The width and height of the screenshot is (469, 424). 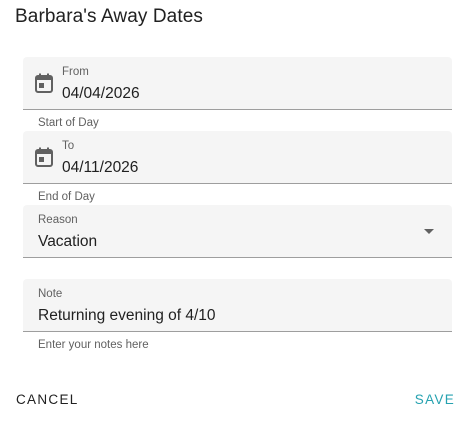 What do you see at coordinates (50, 294) in the screenshot?
I see `note-label: Note` at bounding box center [50, 294].